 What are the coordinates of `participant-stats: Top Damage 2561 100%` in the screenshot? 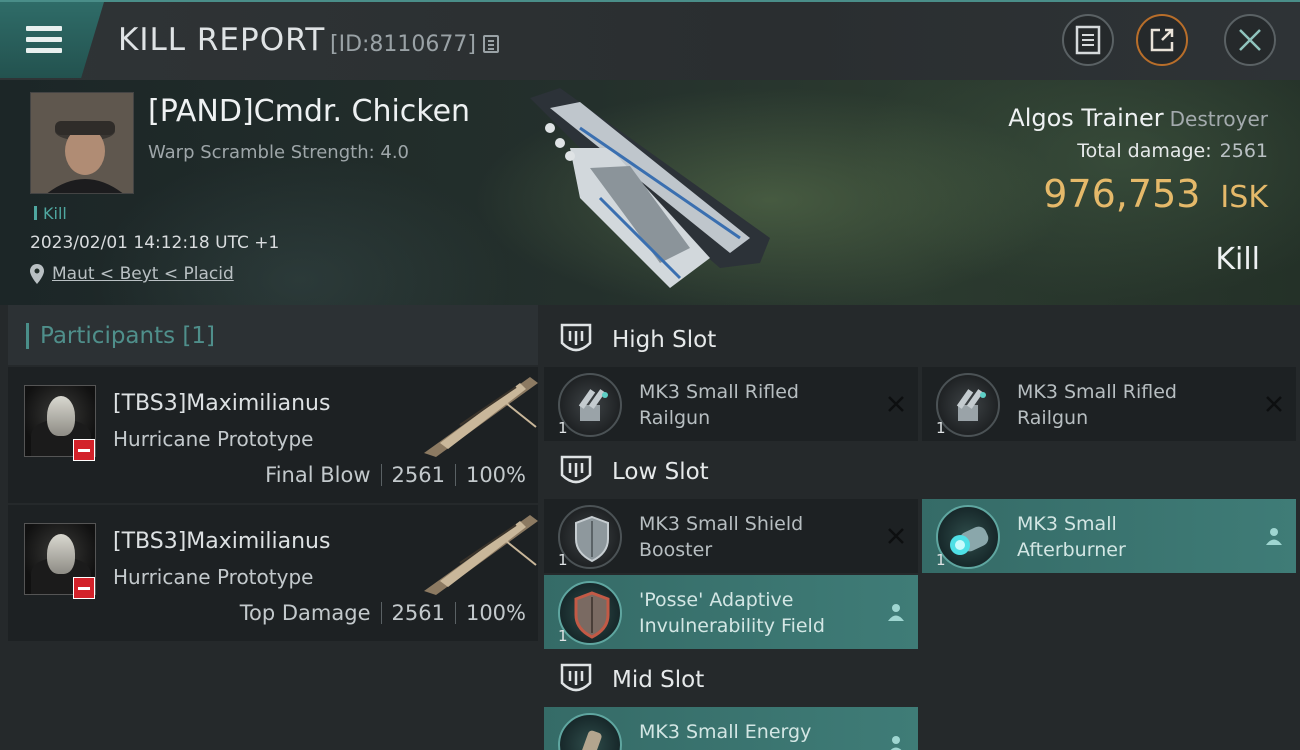 It's located at (383, 613).